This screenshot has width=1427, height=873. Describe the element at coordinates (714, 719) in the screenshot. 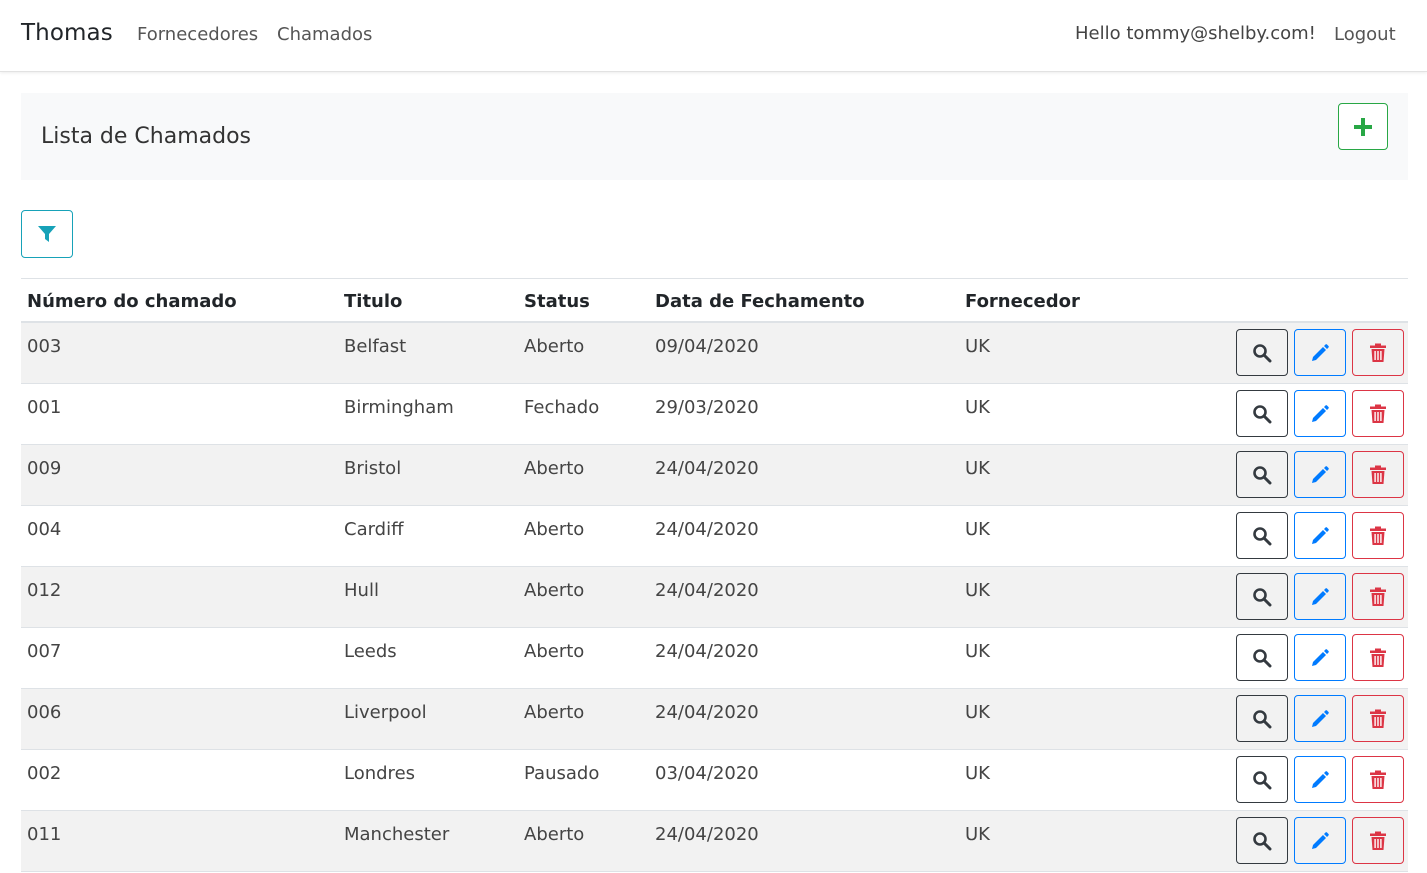

I see `table-row: 006 Liverpool Aberto 24/04/2020 UK` at that location.